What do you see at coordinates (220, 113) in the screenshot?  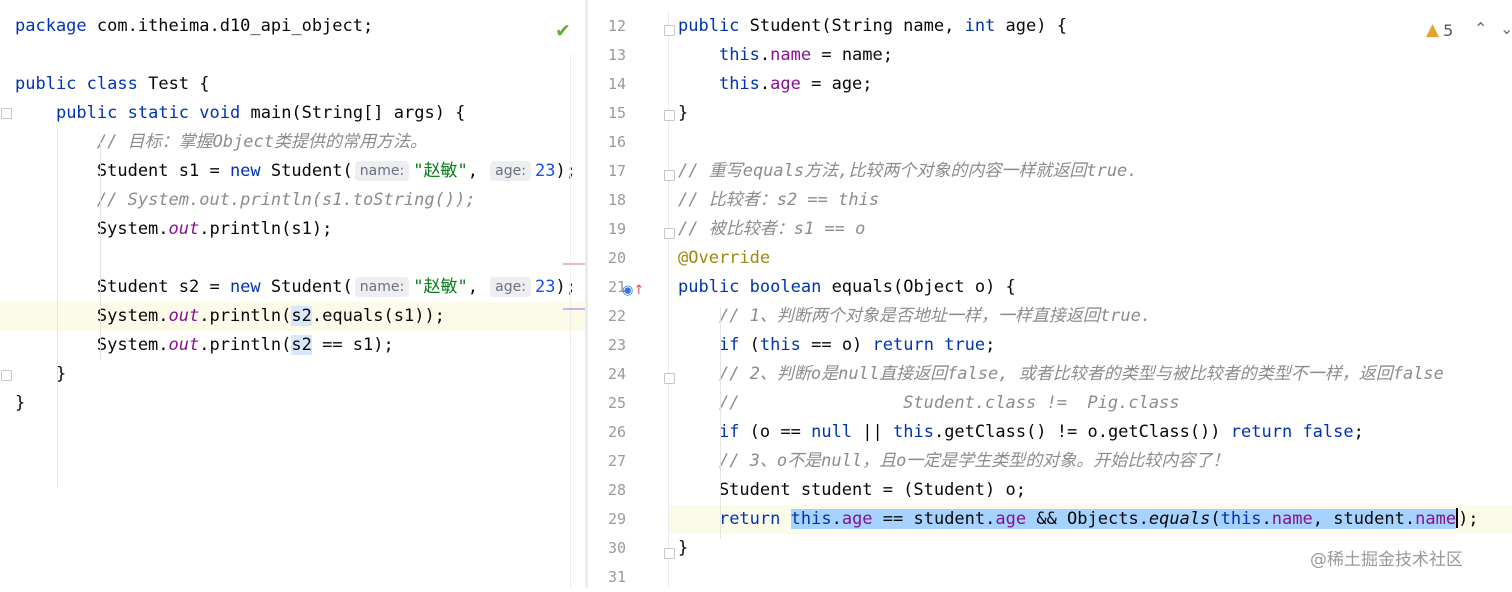 I see `code-keyword: void` at bounding box center [220, 113].